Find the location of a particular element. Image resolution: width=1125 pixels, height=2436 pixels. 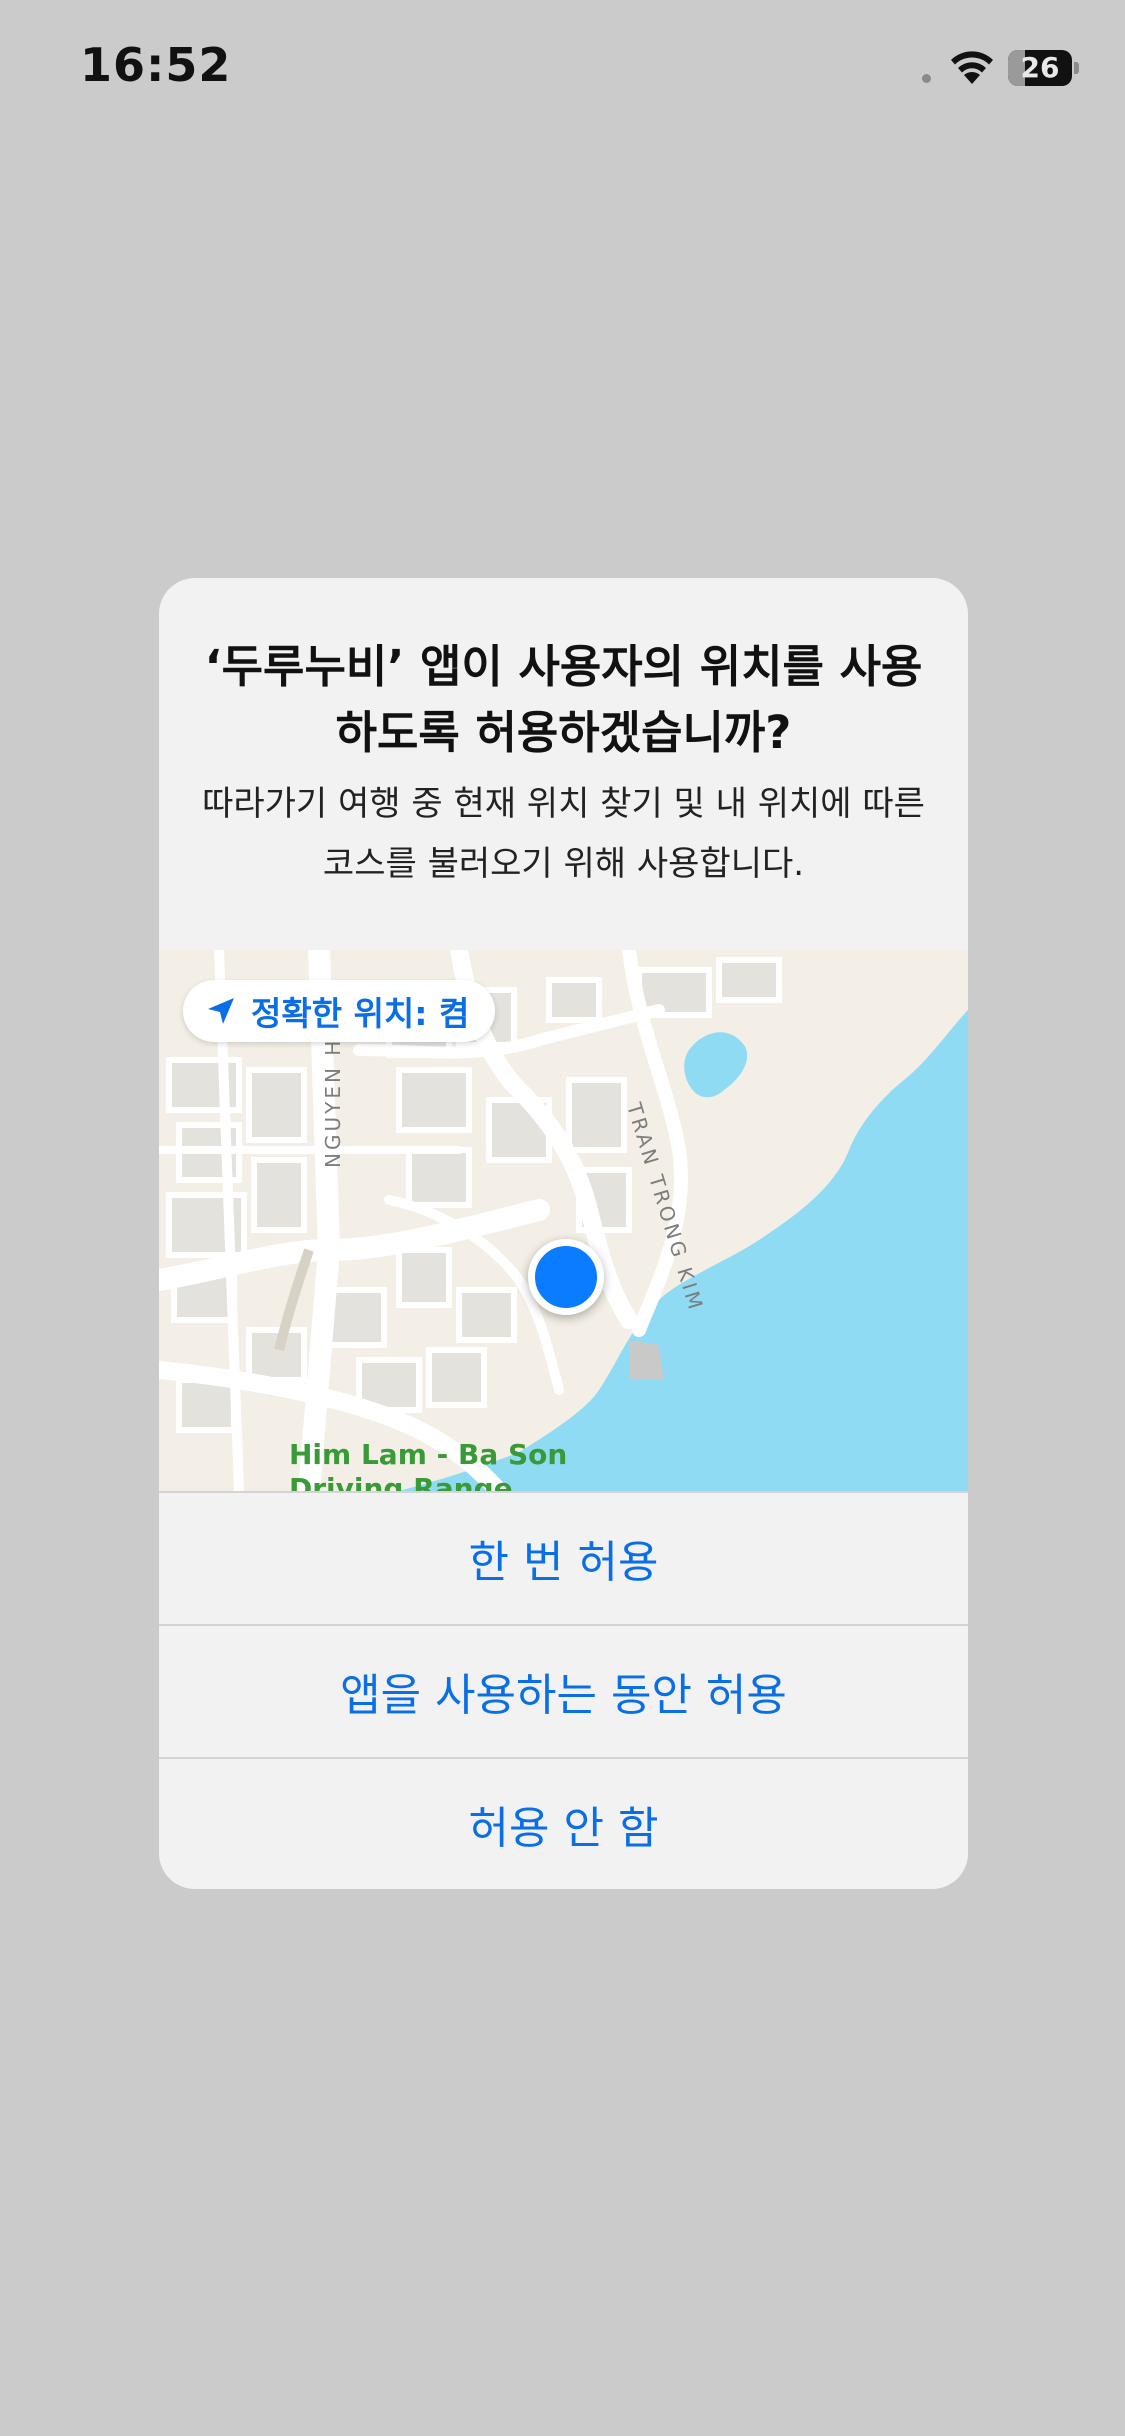

pier is located at coordinates (646, 1360).